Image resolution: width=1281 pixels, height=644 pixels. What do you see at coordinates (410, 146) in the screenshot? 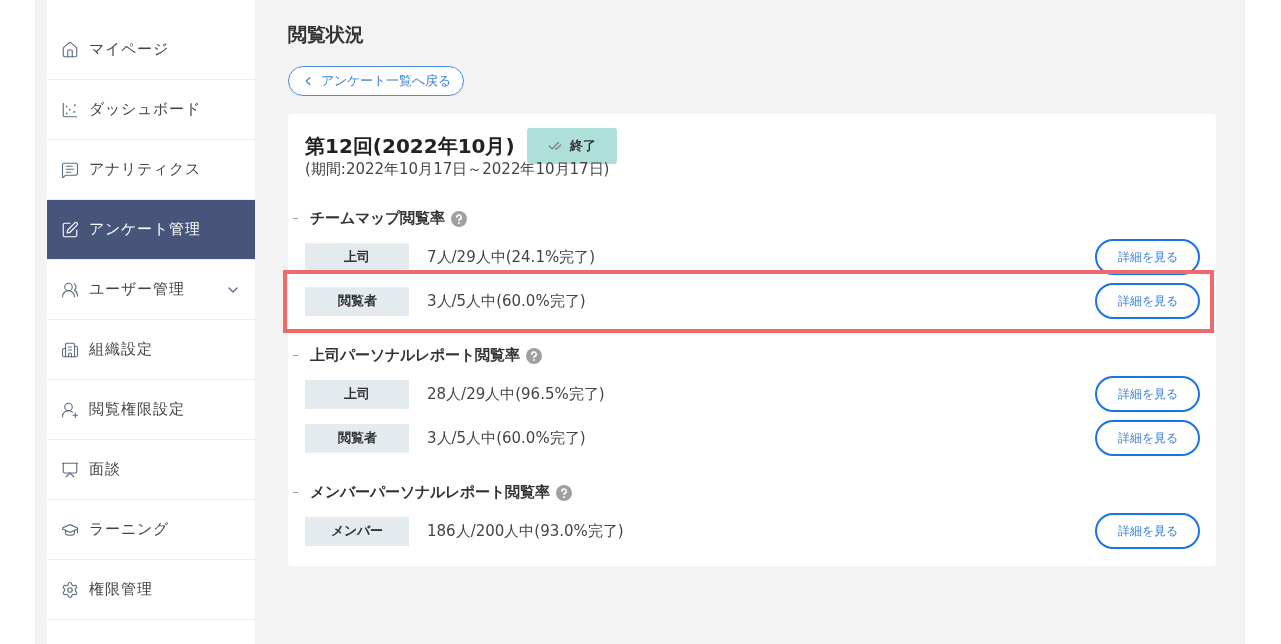
I see `survey-title: 第12回(2022年10月)` at bounding box center [410, 146].